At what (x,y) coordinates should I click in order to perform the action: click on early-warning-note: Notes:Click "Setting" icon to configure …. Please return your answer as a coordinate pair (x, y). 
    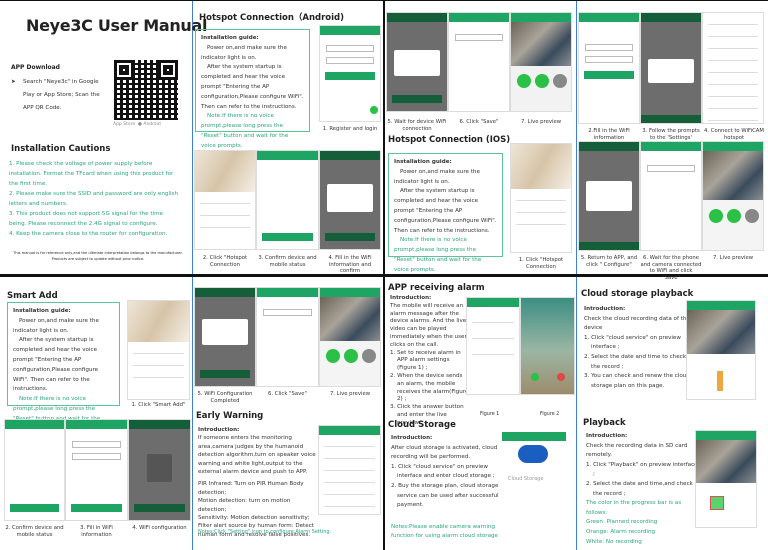
    Looking at the image, I should click on (265, 532).